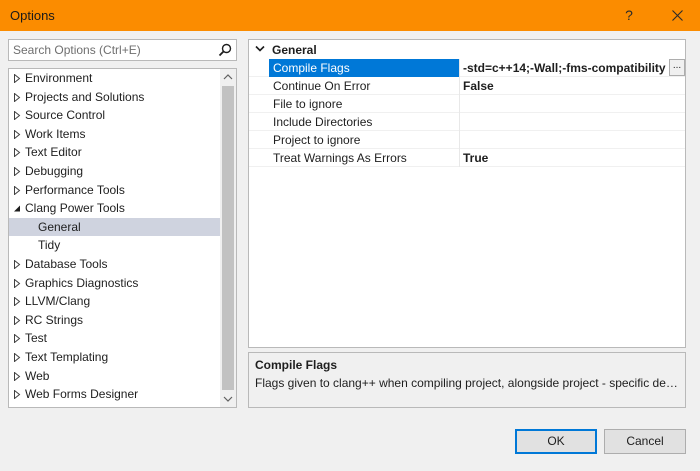 The image size is (700, 471). I want to click on property-row-treat-warnings-as-errors: Treat Warnings As Errors True, so click(467, 158).